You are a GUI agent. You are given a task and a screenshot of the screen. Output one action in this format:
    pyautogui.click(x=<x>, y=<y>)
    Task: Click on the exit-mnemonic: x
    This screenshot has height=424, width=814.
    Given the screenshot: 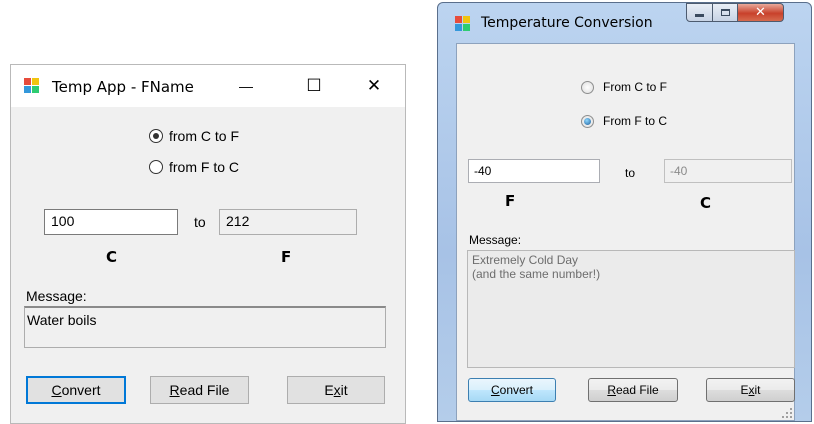 What is the action you would take?
    pyautogui.click(x=337, y=390)
    